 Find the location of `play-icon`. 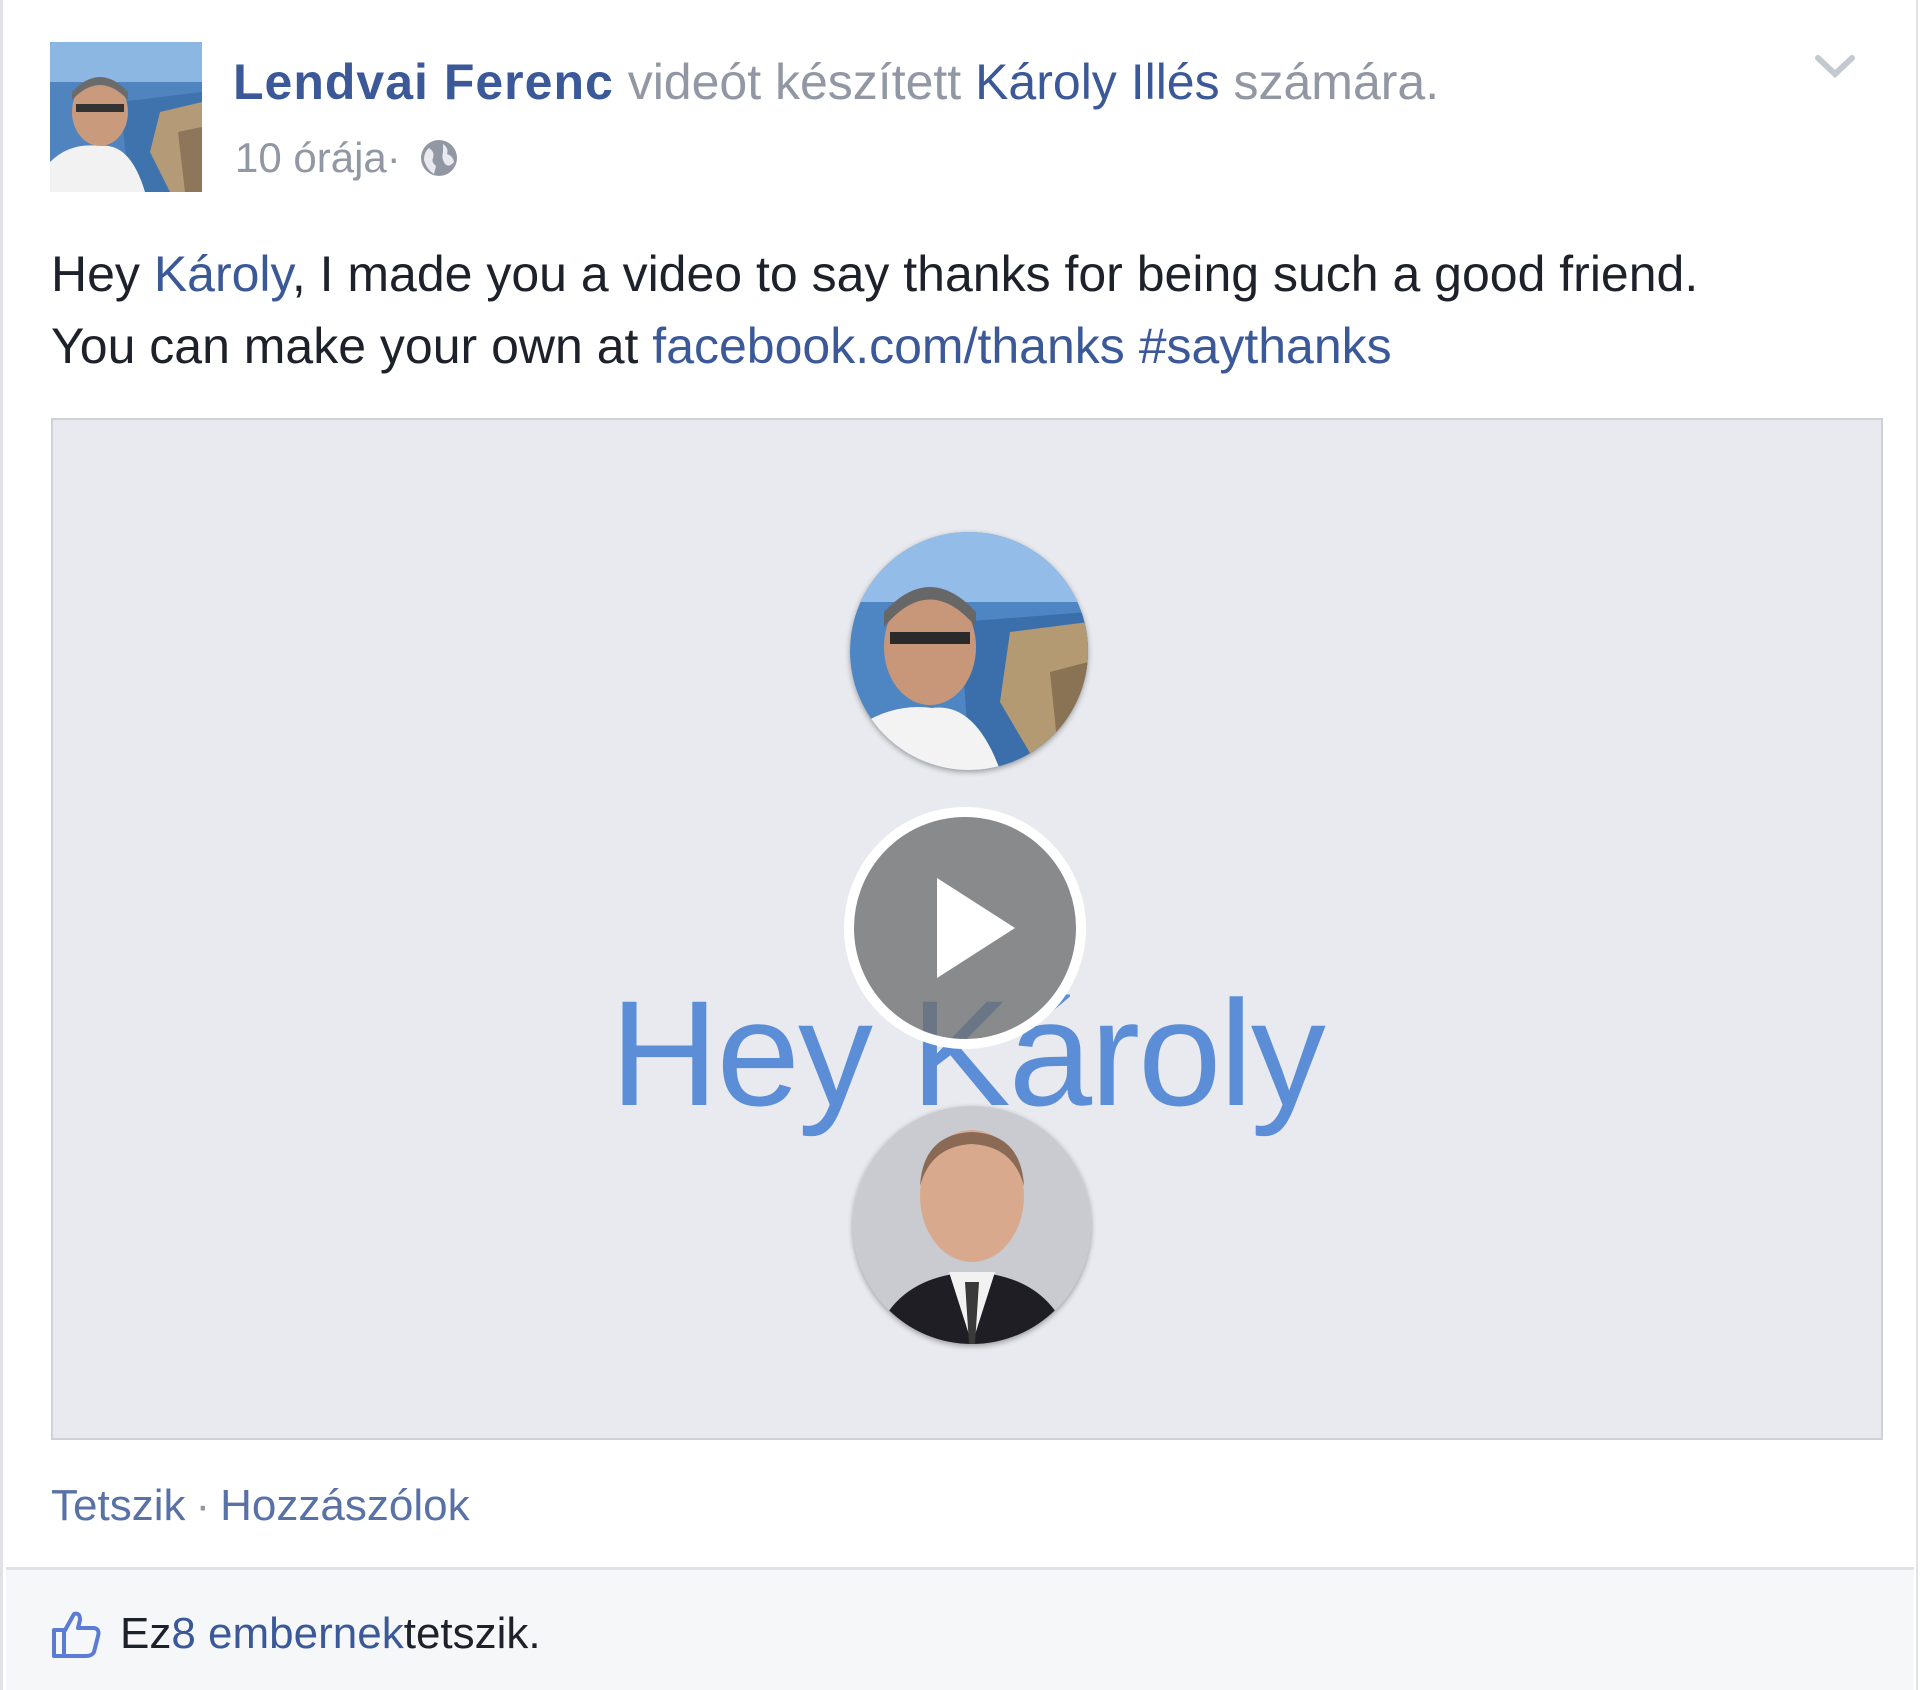

play-icon is located at coordinates (965, 928).